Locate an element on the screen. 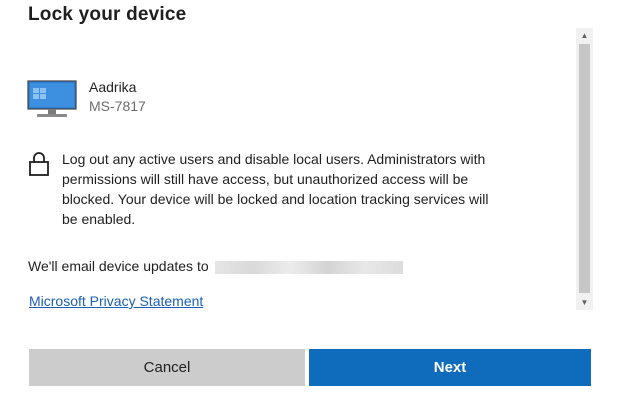 This screenshot has width=621, height=393. redacted-email-address is located at coordinates (308, 267).